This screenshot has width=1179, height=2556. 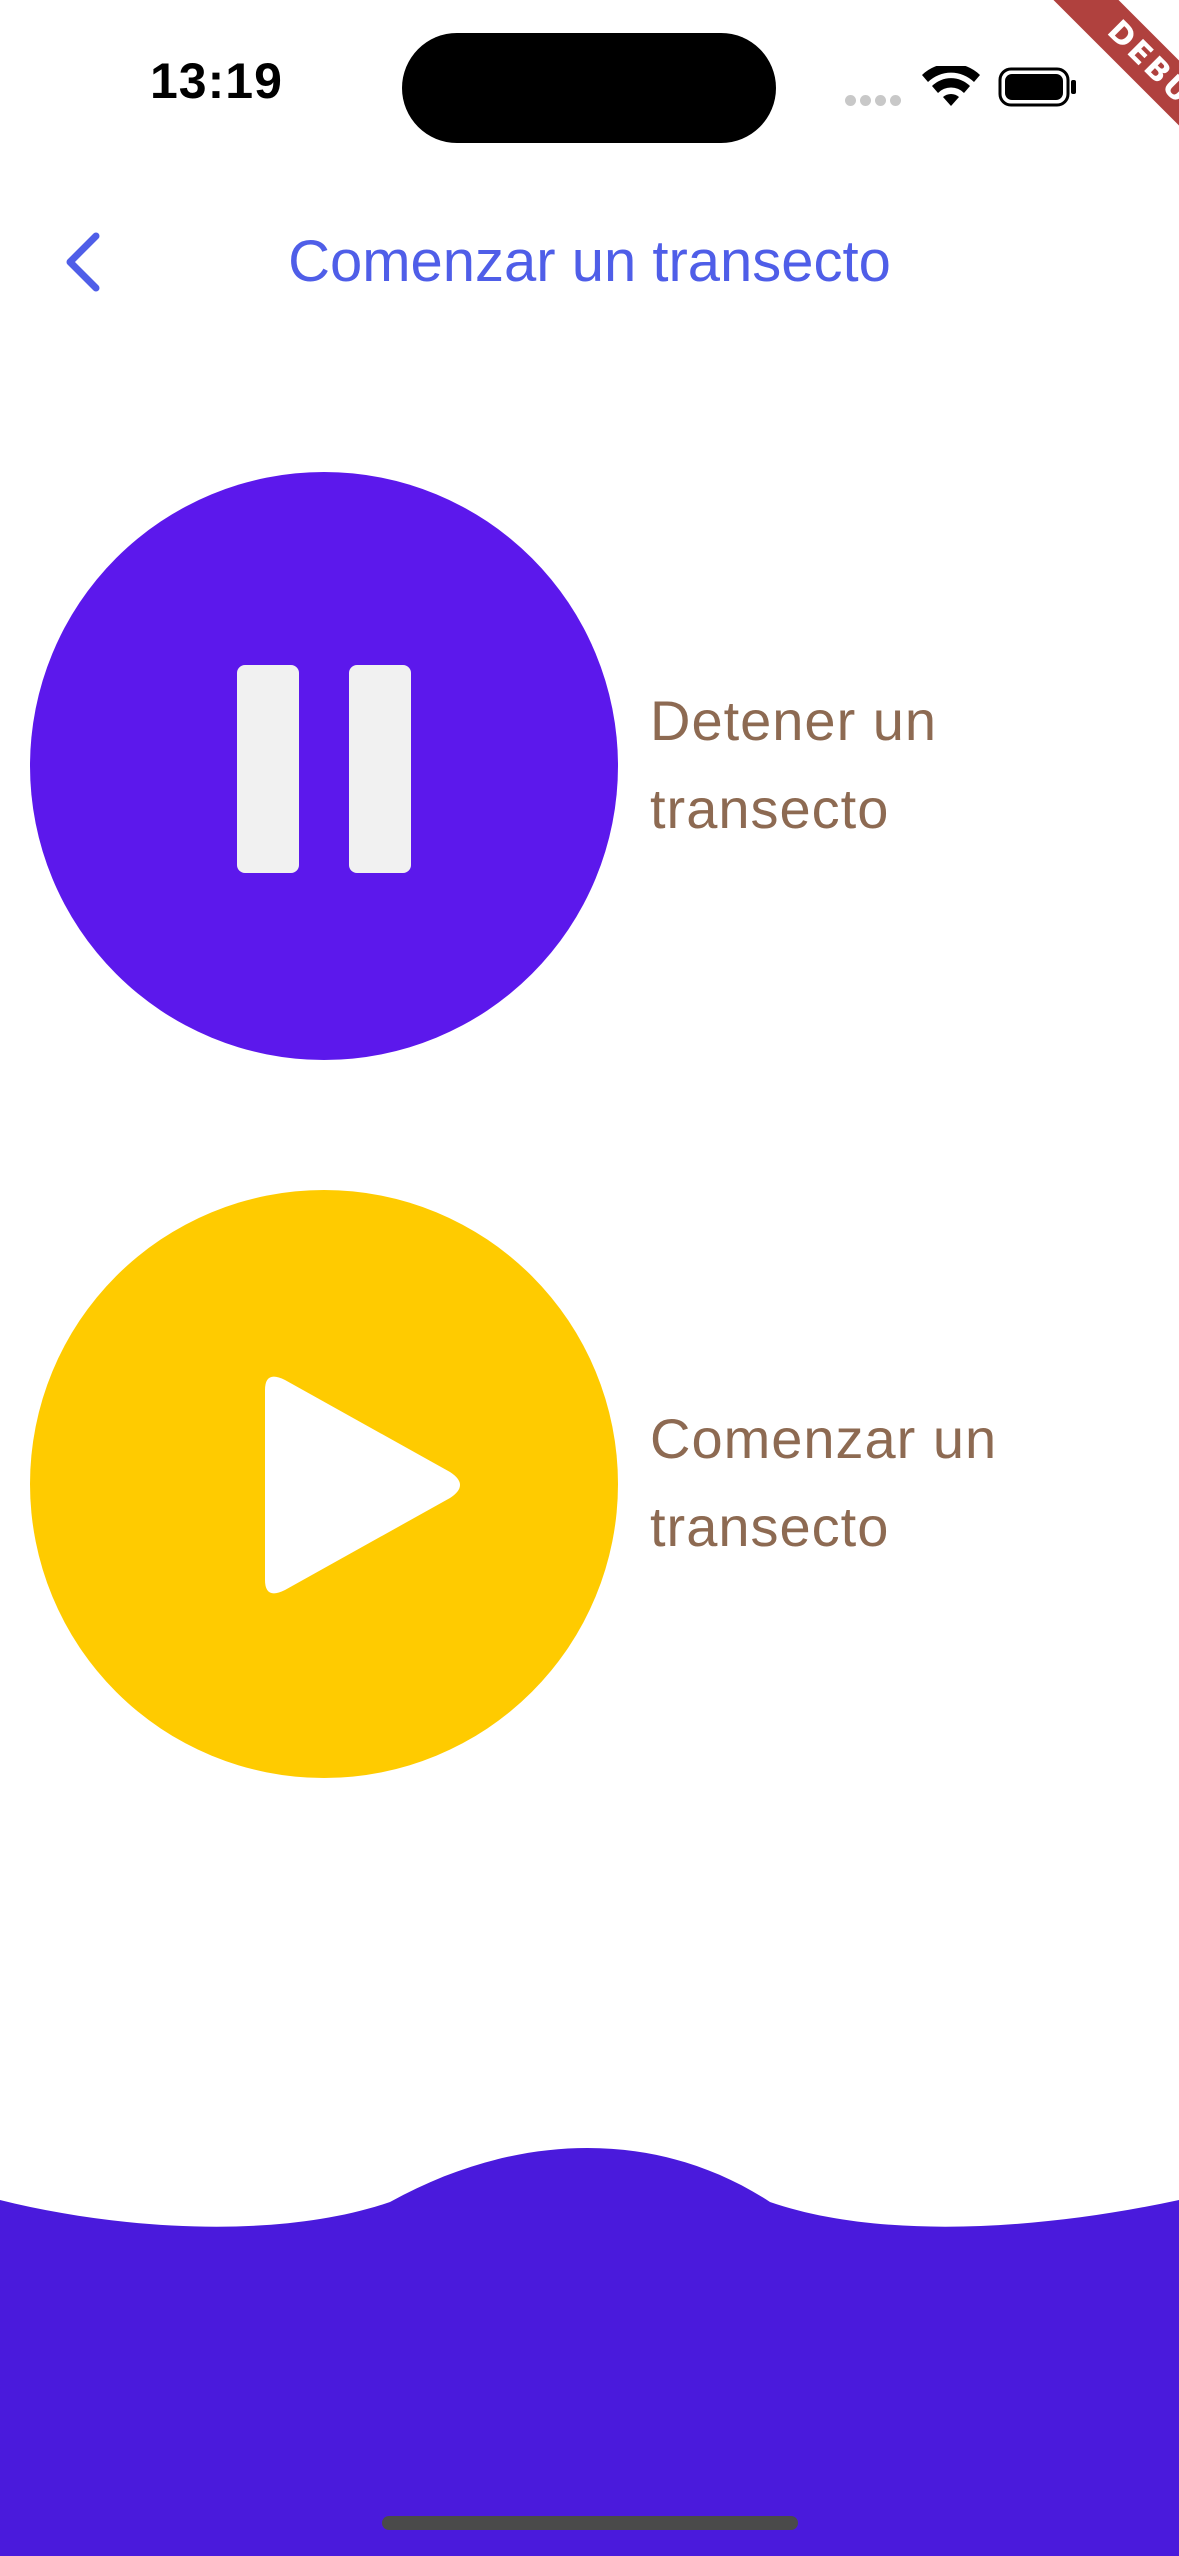 I want to click on play-icon, so click(x=362, y=1485).